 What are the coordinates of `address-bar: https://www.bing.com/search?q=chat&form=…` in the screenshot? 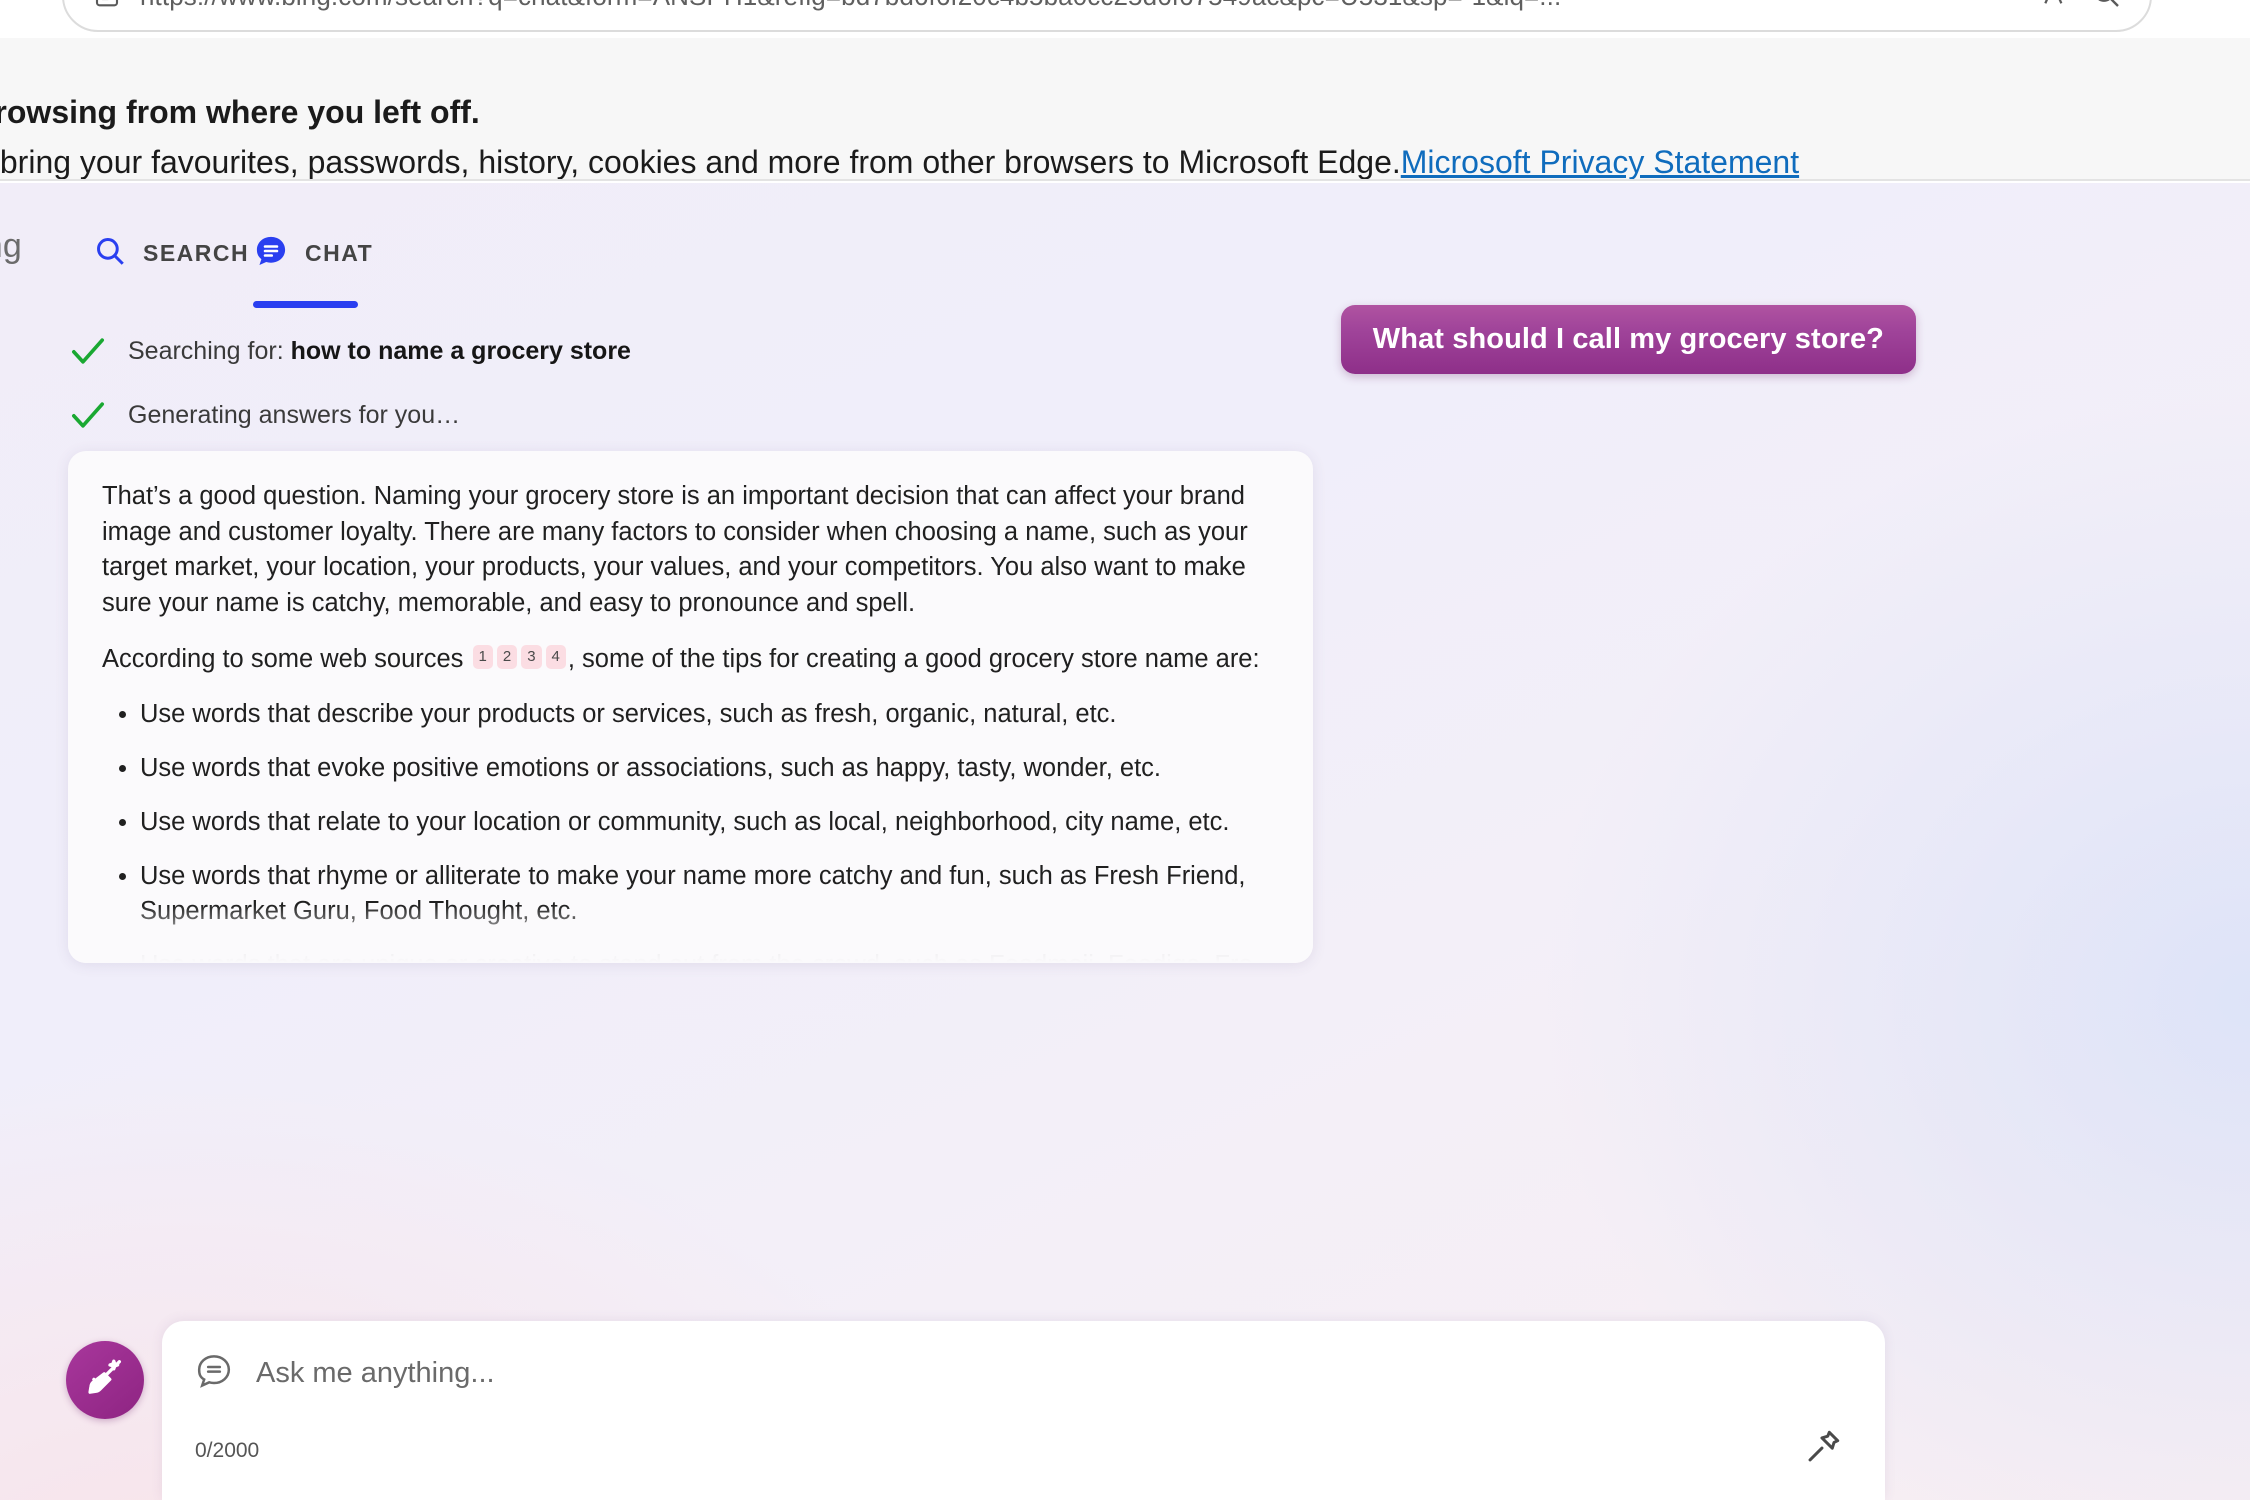 It's located at (1107, 16).